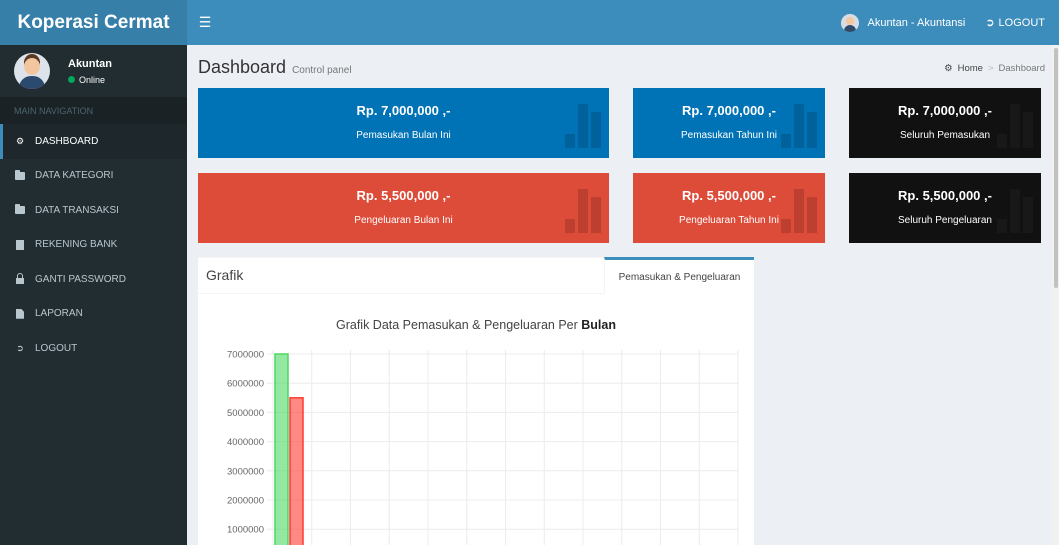  I want to click on nav-header: MAIN NAVIGATION, so click(93, 110).